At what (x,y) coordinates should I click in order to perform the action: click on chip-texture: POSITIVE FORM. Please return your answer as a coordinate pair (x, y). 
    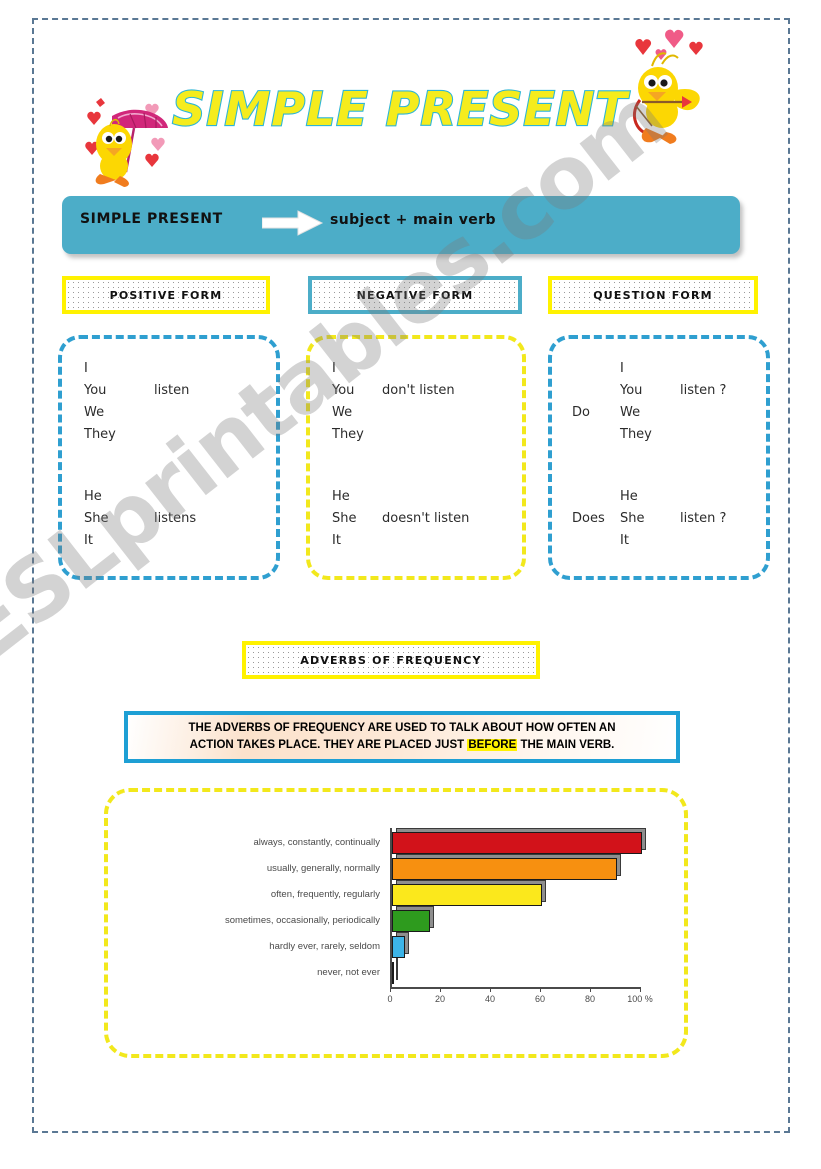
    Looking at the image, I should click on (166, 295).